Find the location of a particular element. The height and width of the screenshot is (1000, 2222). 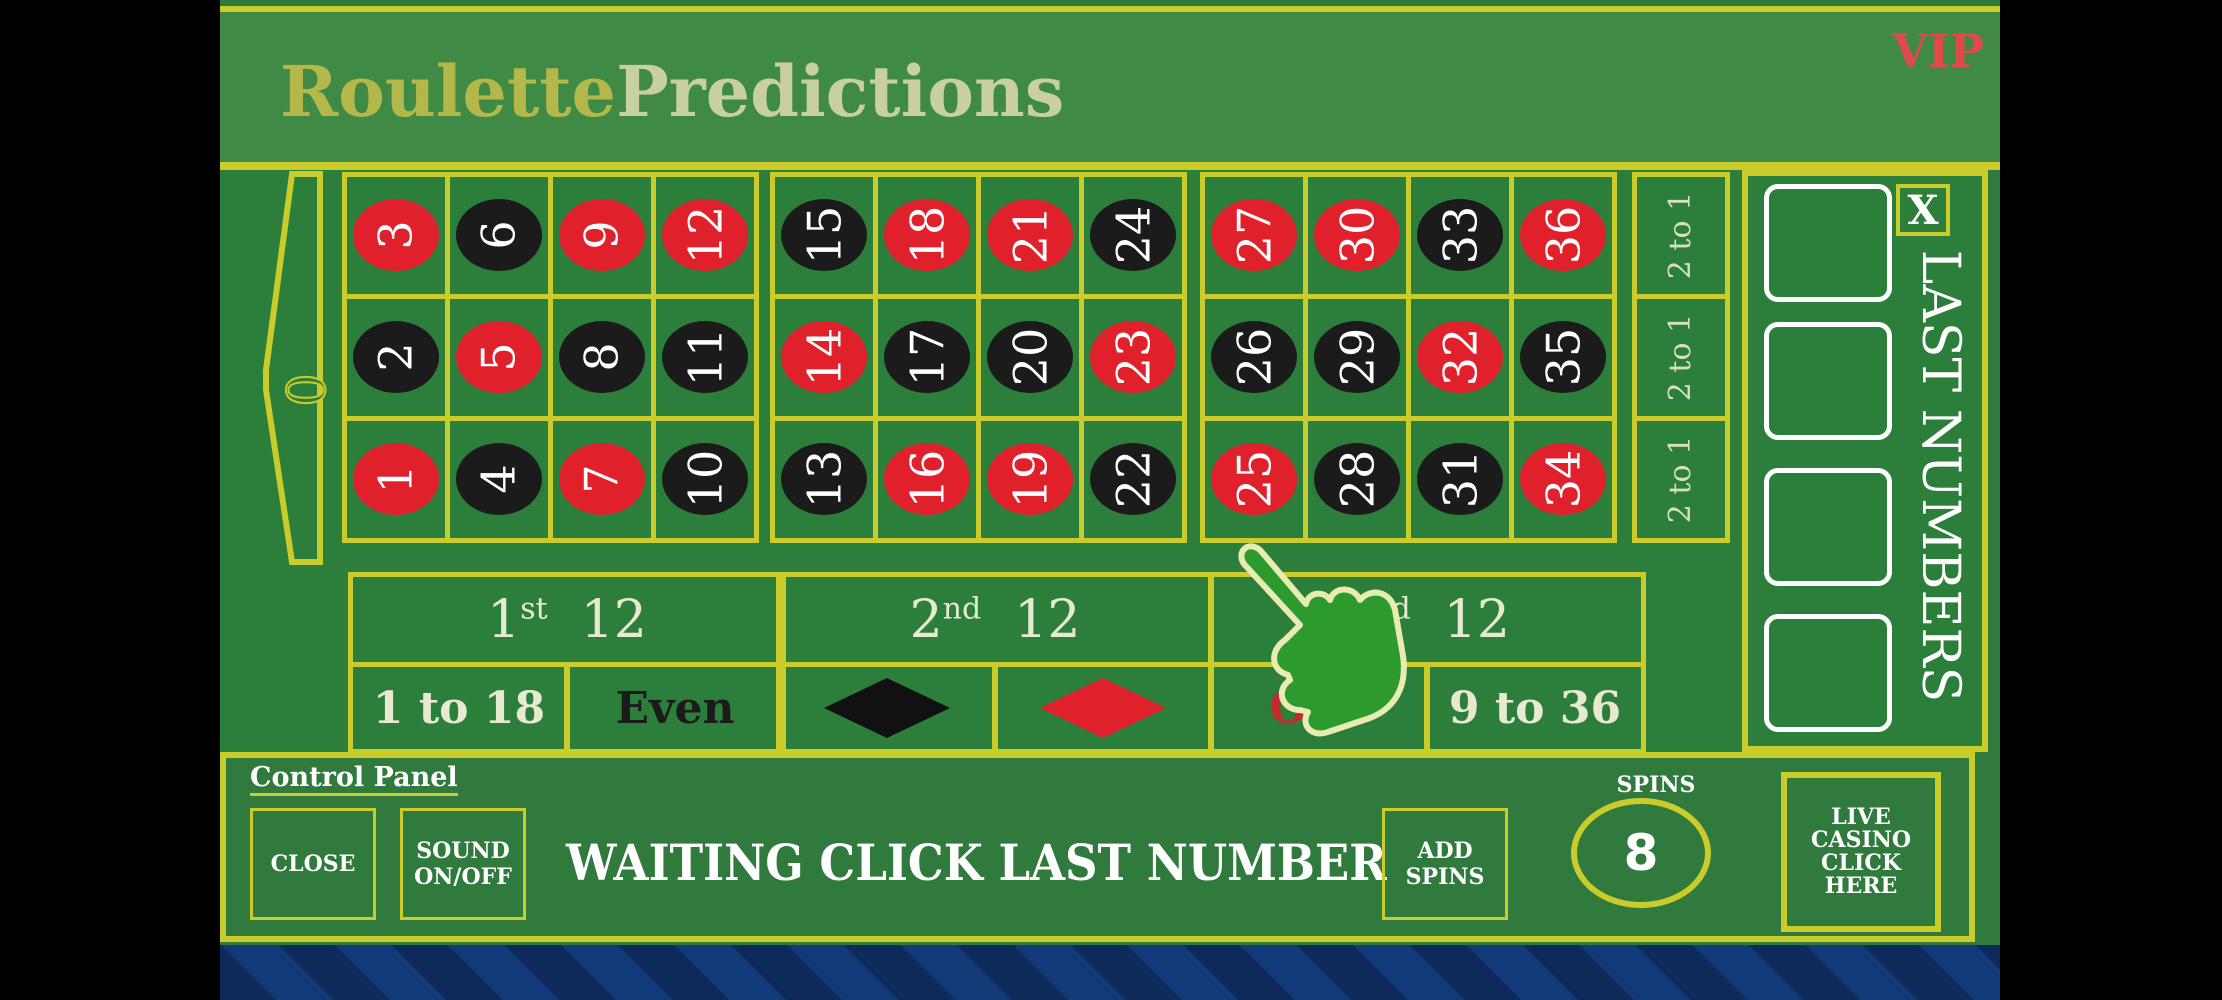

dozen-bet-2: 2nd 12 is located at coordinates (995, 619).